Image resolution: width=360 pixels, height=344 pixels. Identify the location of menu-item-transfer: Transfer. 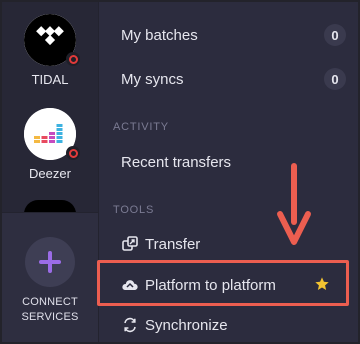
(228, 244).